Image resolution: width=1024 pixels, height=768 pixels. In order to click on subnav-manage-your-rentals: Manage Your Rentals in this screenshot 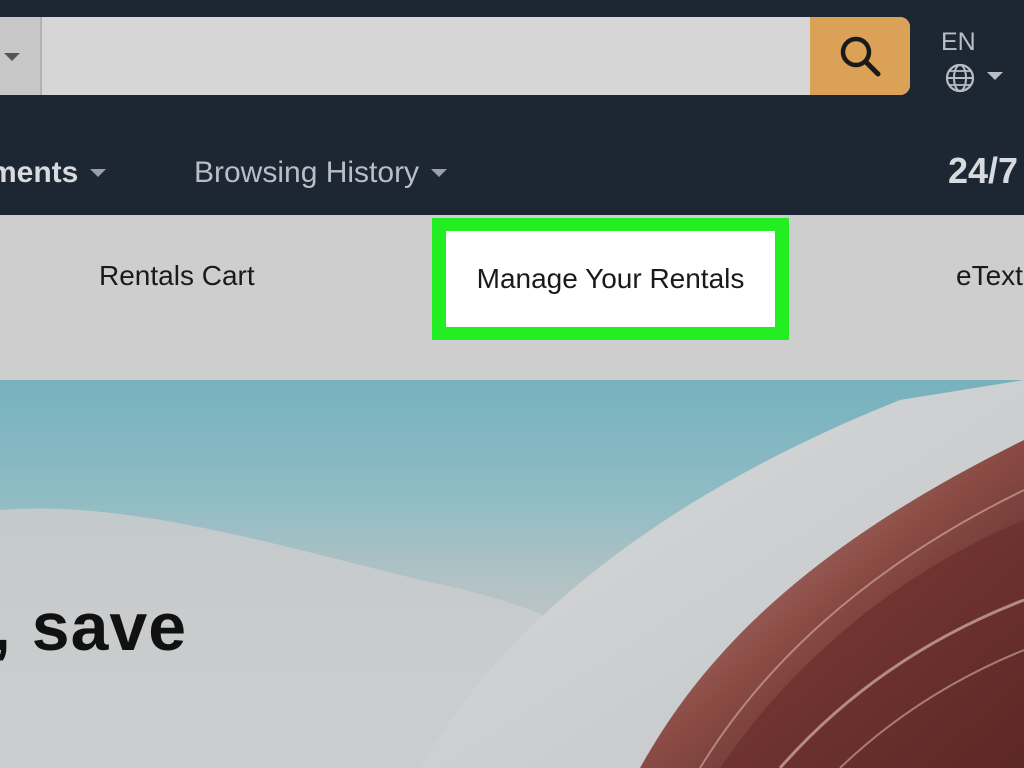, I will do `click(611, 279)`.